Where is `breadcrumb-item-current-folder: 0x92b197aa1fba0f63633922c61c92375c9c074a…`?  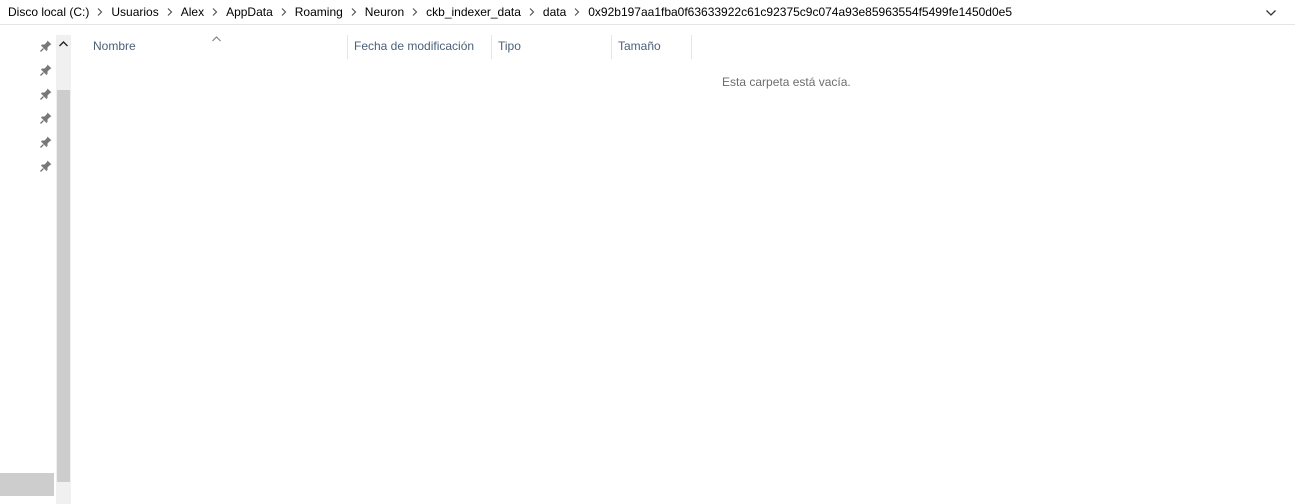 breadcrumb-item-current-folder: 0x92b197aa1fba0f63633922c61c92375c9c074a… is located at coordinates (800, 12).